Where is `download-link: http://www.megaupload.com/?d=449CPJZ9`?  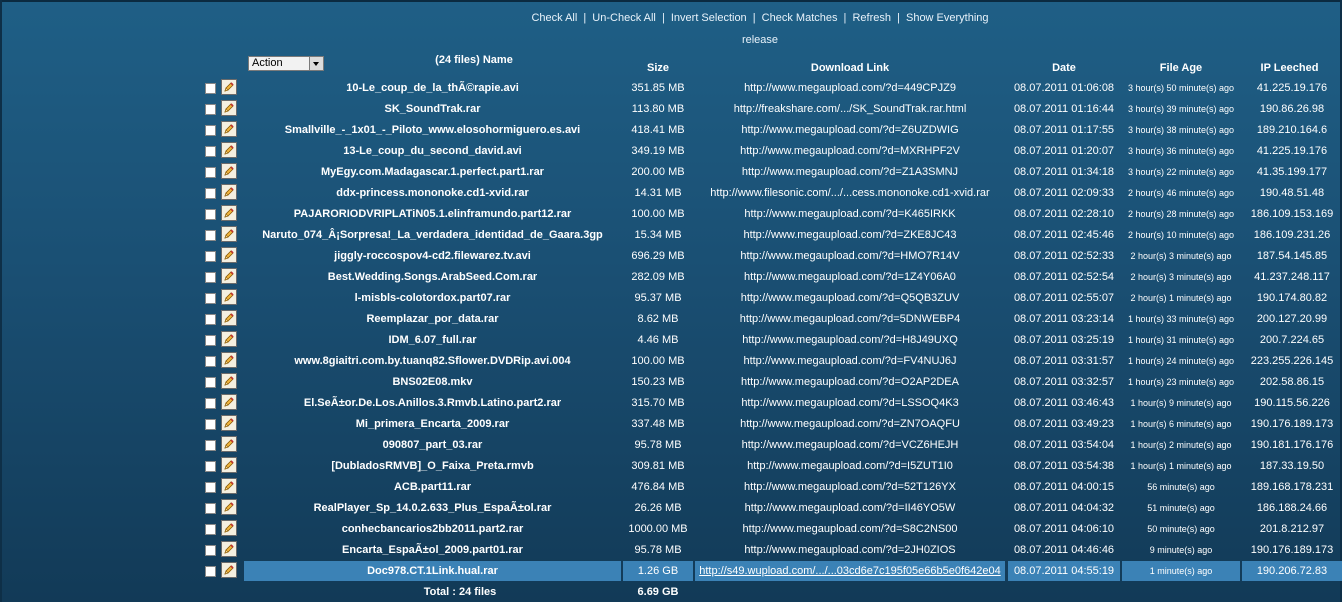
download-link: http://www.megaupload.com/?d=449CPJZ9 is located at coordinates (850, 88).